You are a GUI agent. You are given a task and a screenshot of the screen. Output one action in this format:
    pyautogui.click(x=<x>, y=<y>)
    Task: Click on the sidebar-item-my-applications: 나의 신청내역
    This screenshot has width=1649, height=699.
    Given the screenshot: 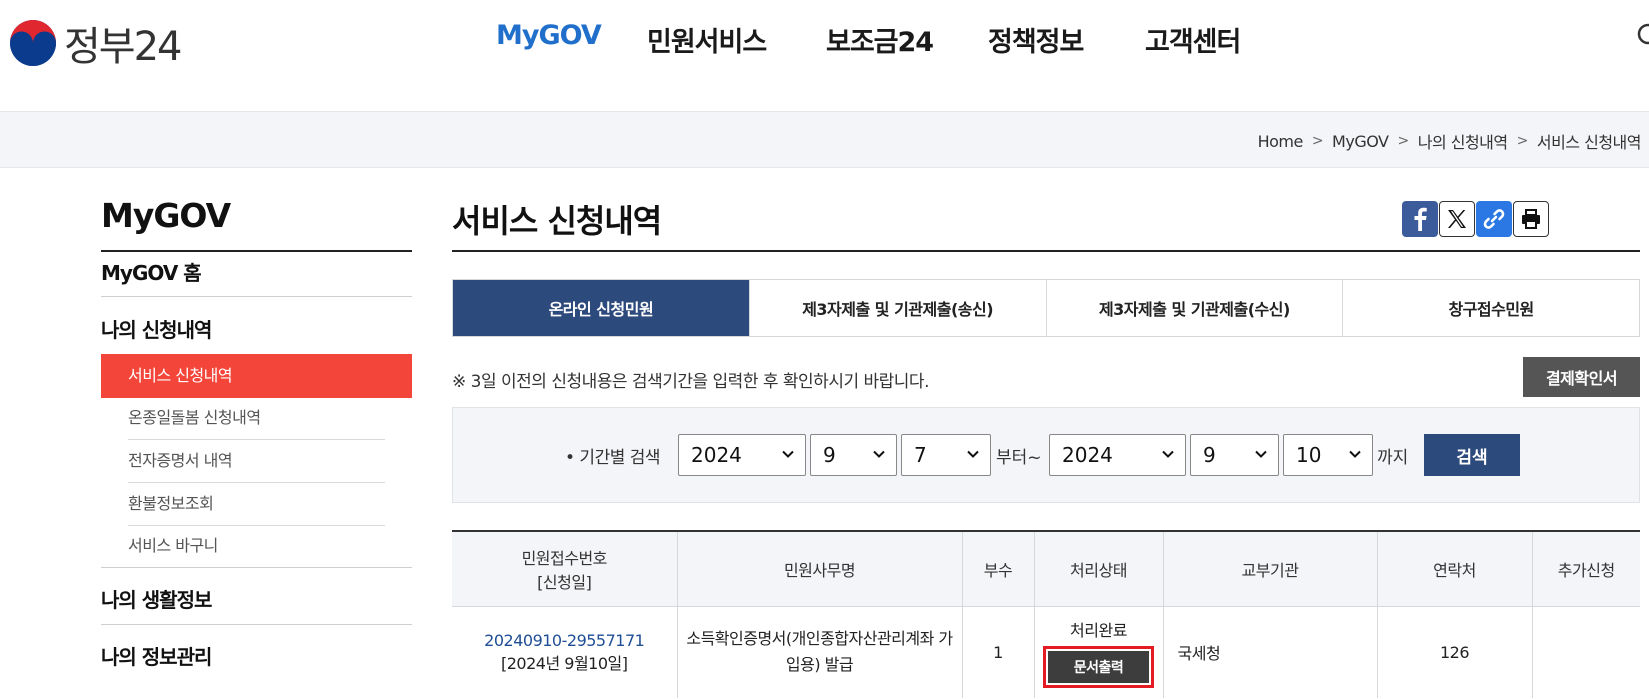 What is the action you would take?
    pyautogui.click(x=256, y=328)
    